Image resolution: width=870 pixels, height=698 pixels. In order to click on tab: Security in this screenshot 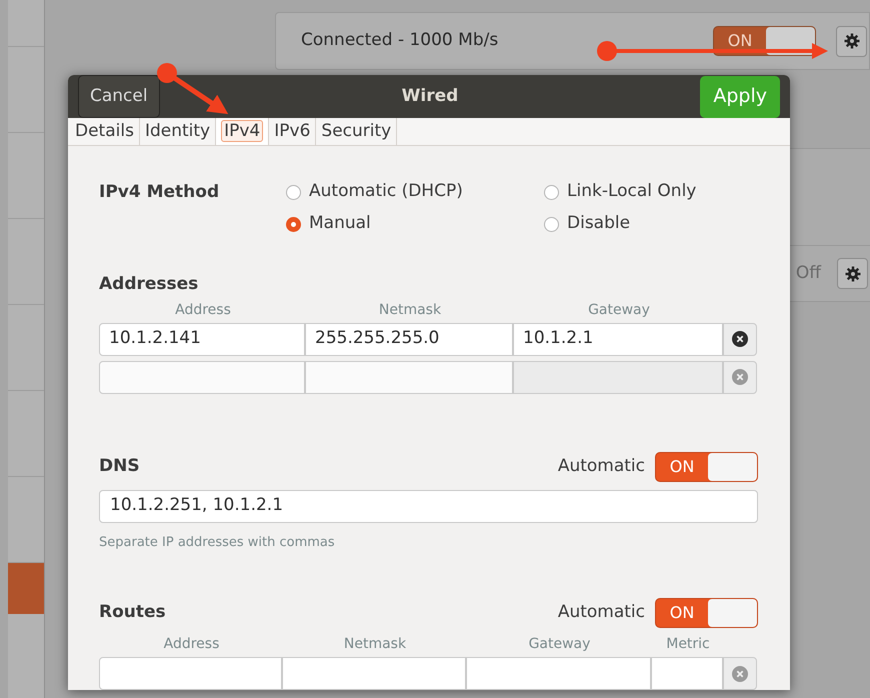, I will do `click(357, 131)`.